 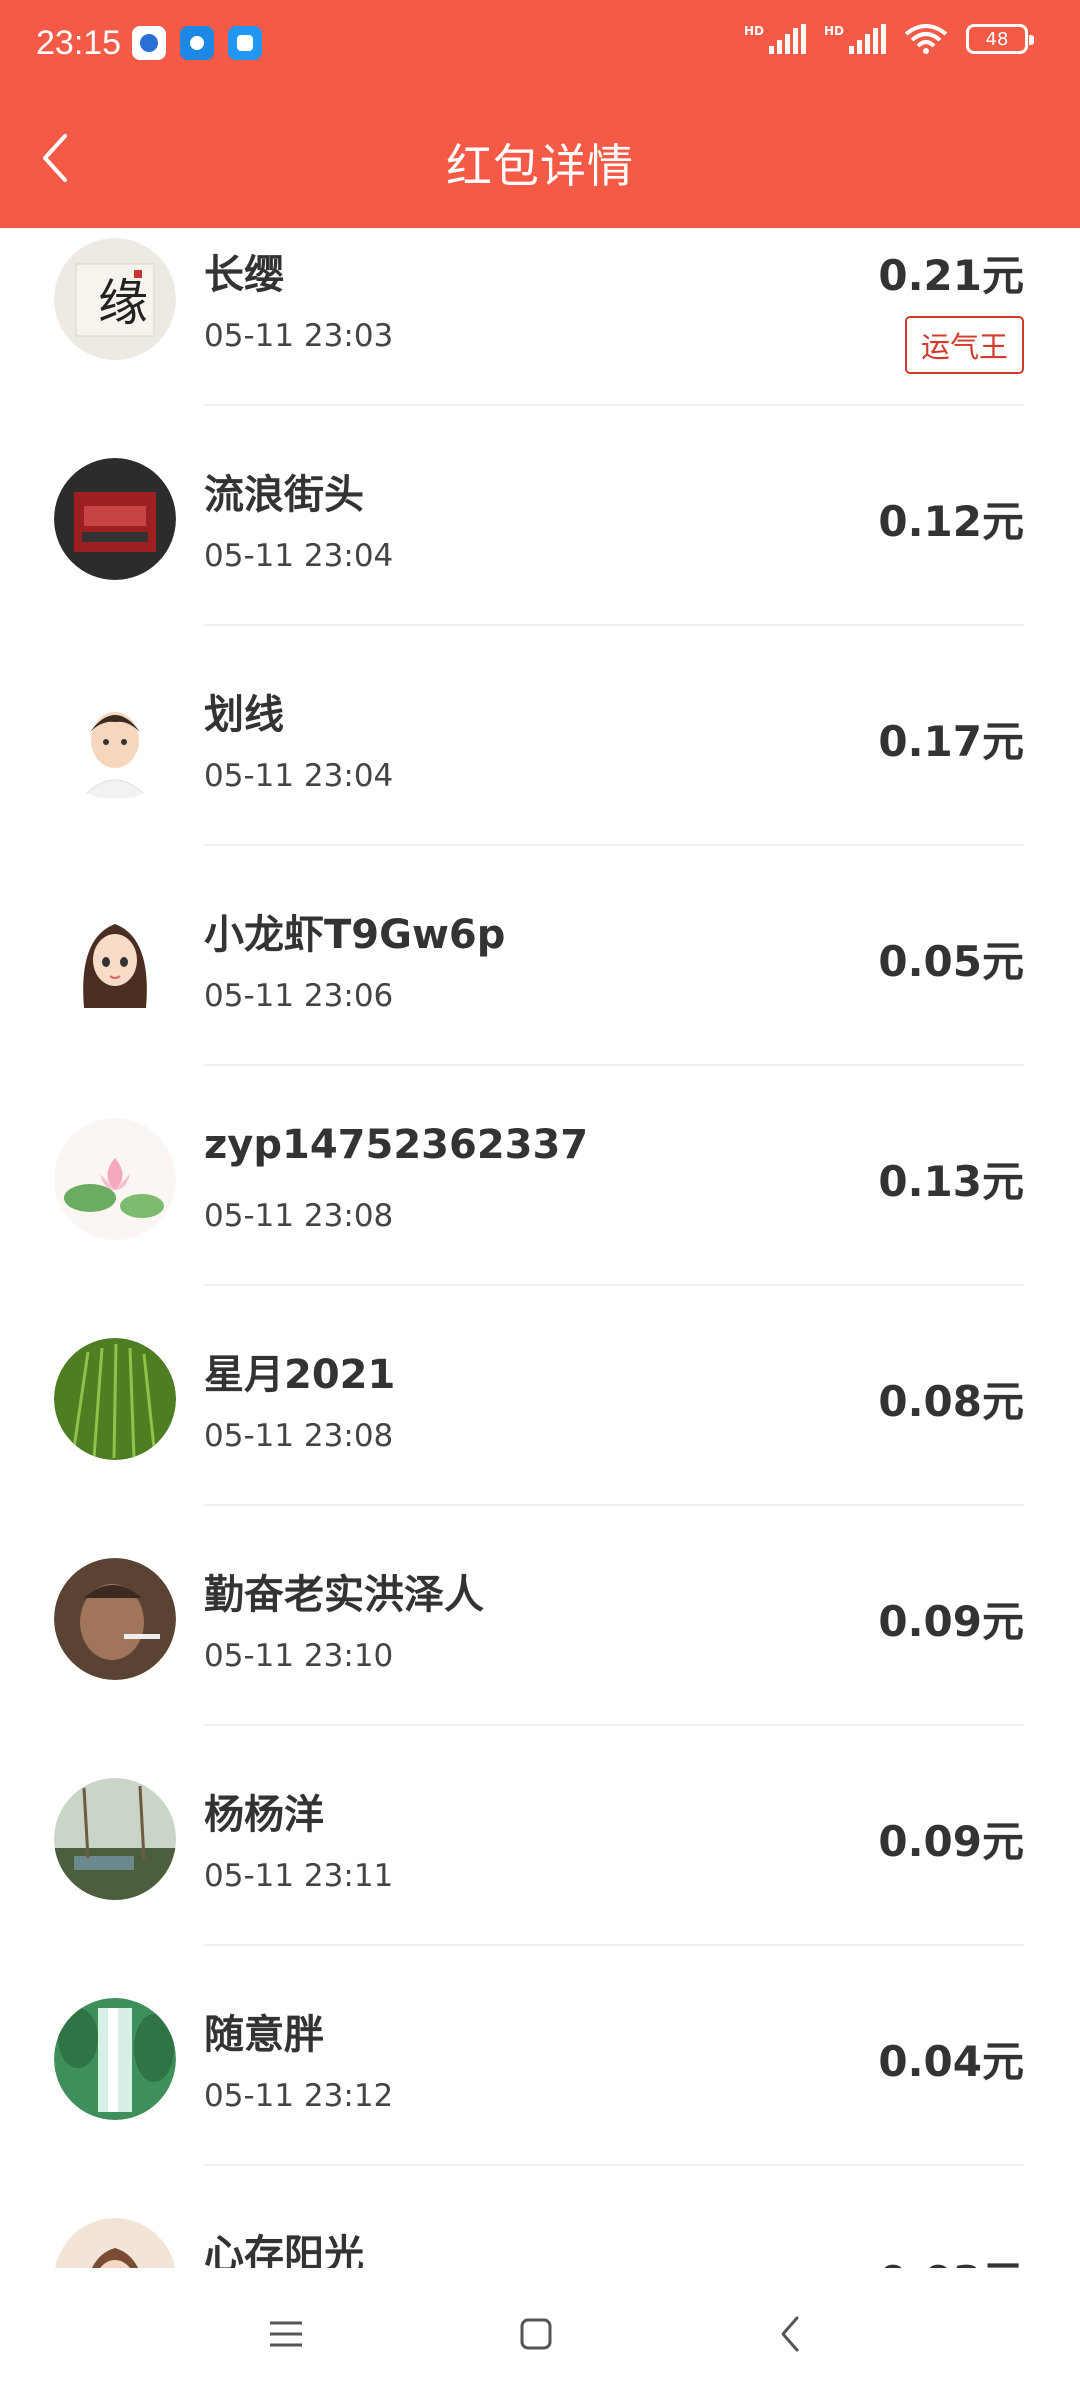 I want to click on grab-time: 05-11 23:06, so click(x=299, y=996).